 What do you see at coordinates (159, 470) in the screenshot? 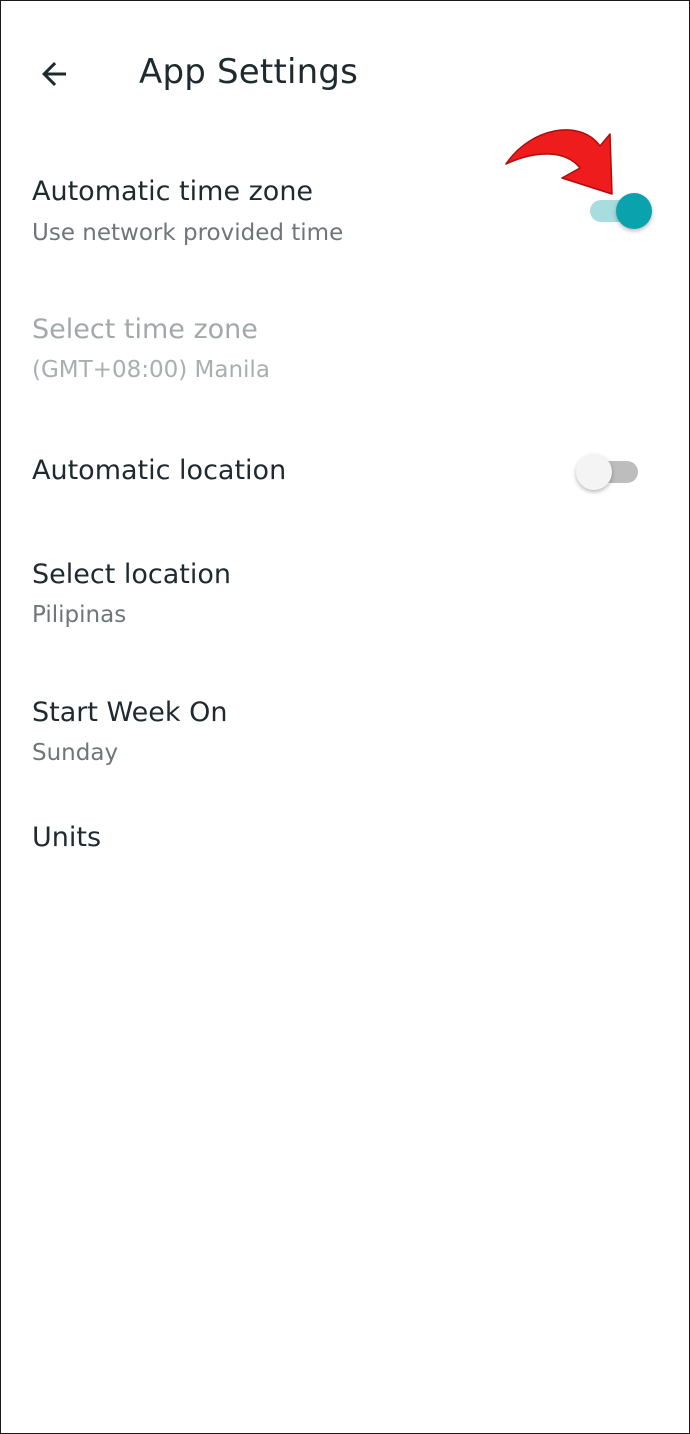
I see `setting-title: Automatic location` at bounding box center [159, 470].